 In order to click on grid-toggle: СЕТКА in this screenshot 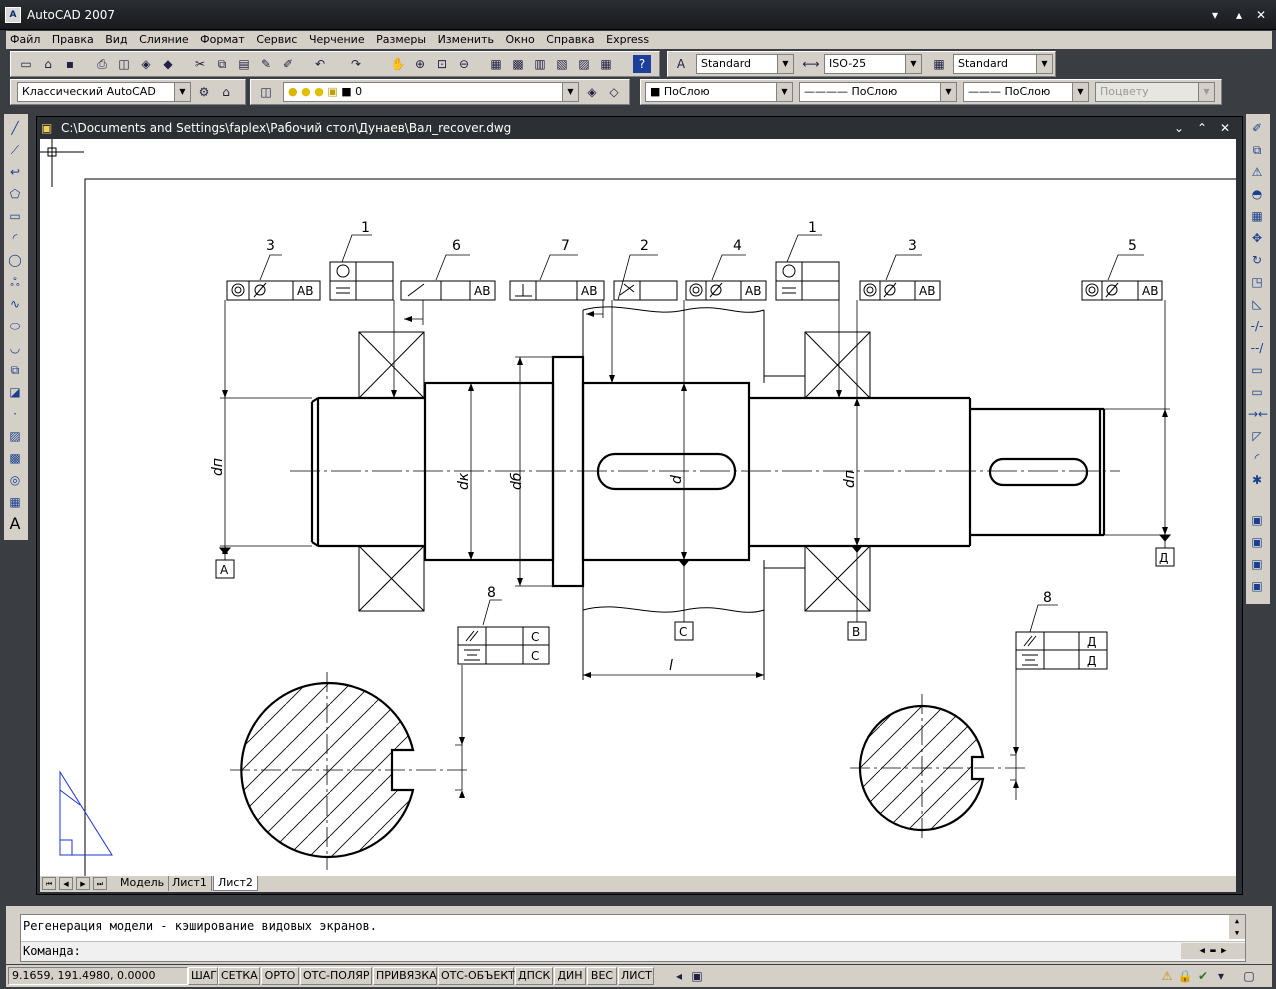, I will do `click(239, 976)`.